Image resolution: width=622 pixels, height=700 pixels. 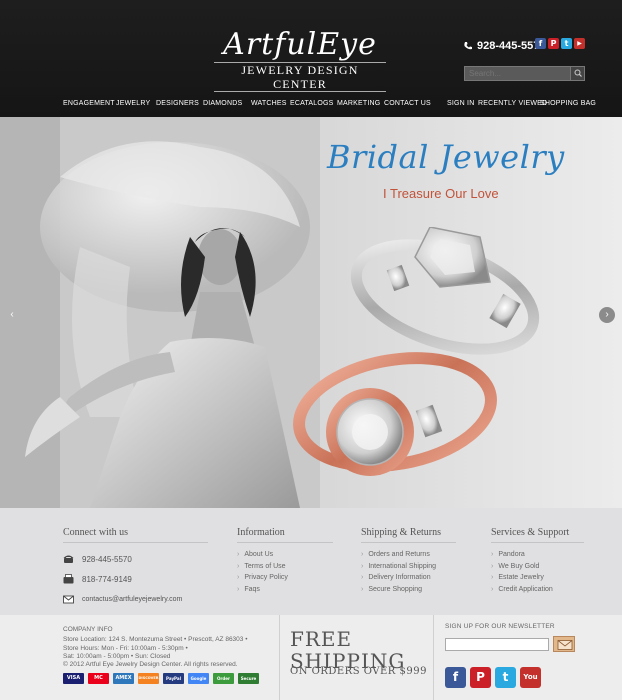 What do you see at coordinates (504, 46) in the screenshot?
I see `header-phone: 928-445-5570` at bounding box center [504, 46].